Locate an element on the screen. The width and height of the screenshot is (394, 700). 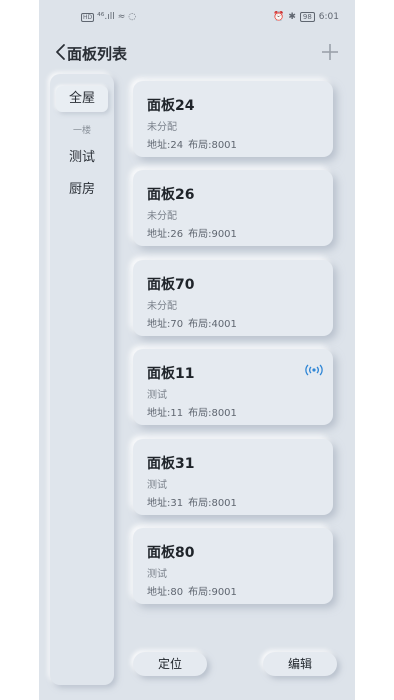
panel-info: 地址:31 布局:8001 is located at coordinates (192, 501).